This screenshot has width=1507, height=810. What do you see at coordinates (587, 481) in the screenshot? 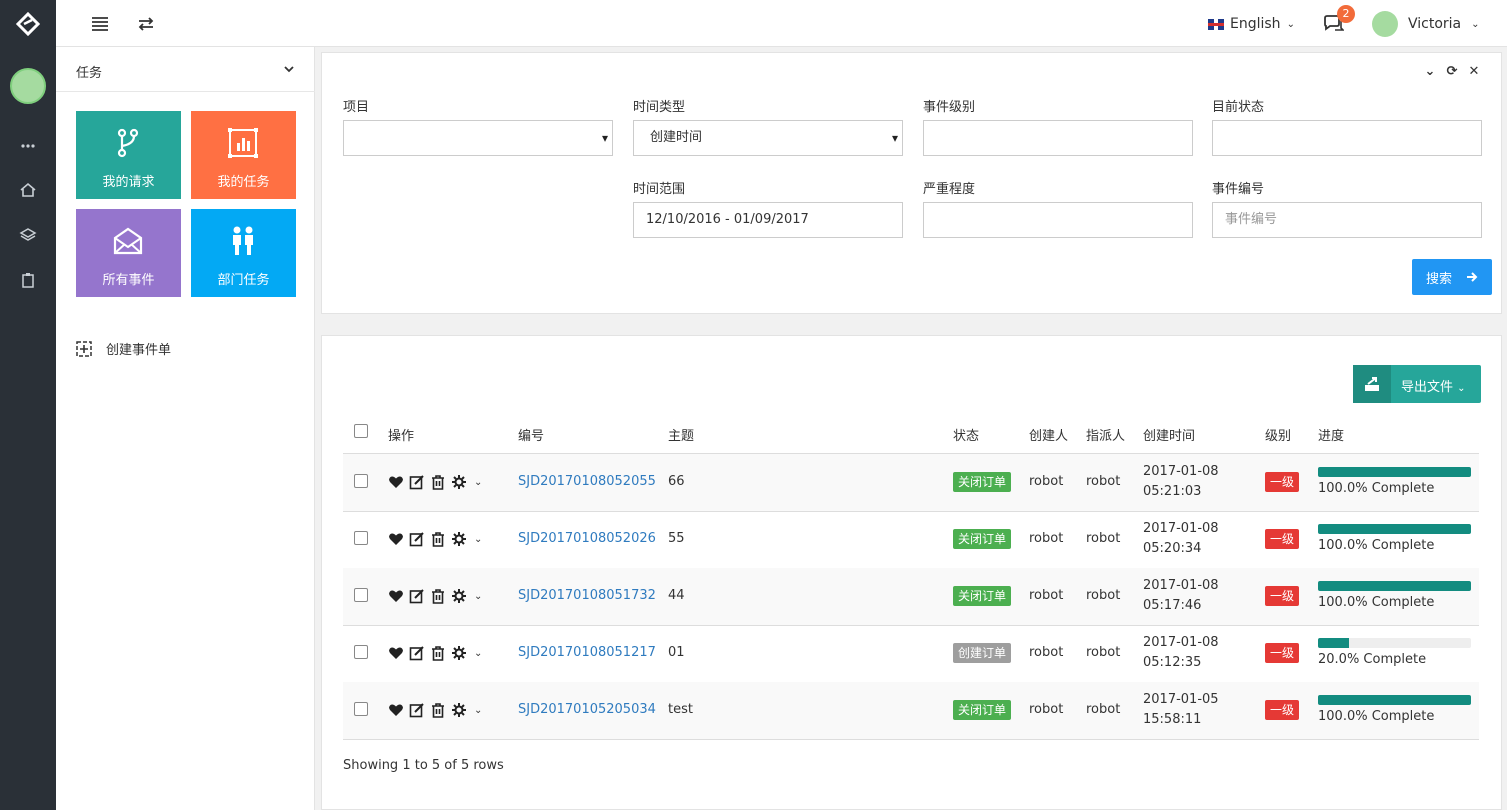
I see `event-id-link: SJD20170108052055` at bounding box center [587, 481].